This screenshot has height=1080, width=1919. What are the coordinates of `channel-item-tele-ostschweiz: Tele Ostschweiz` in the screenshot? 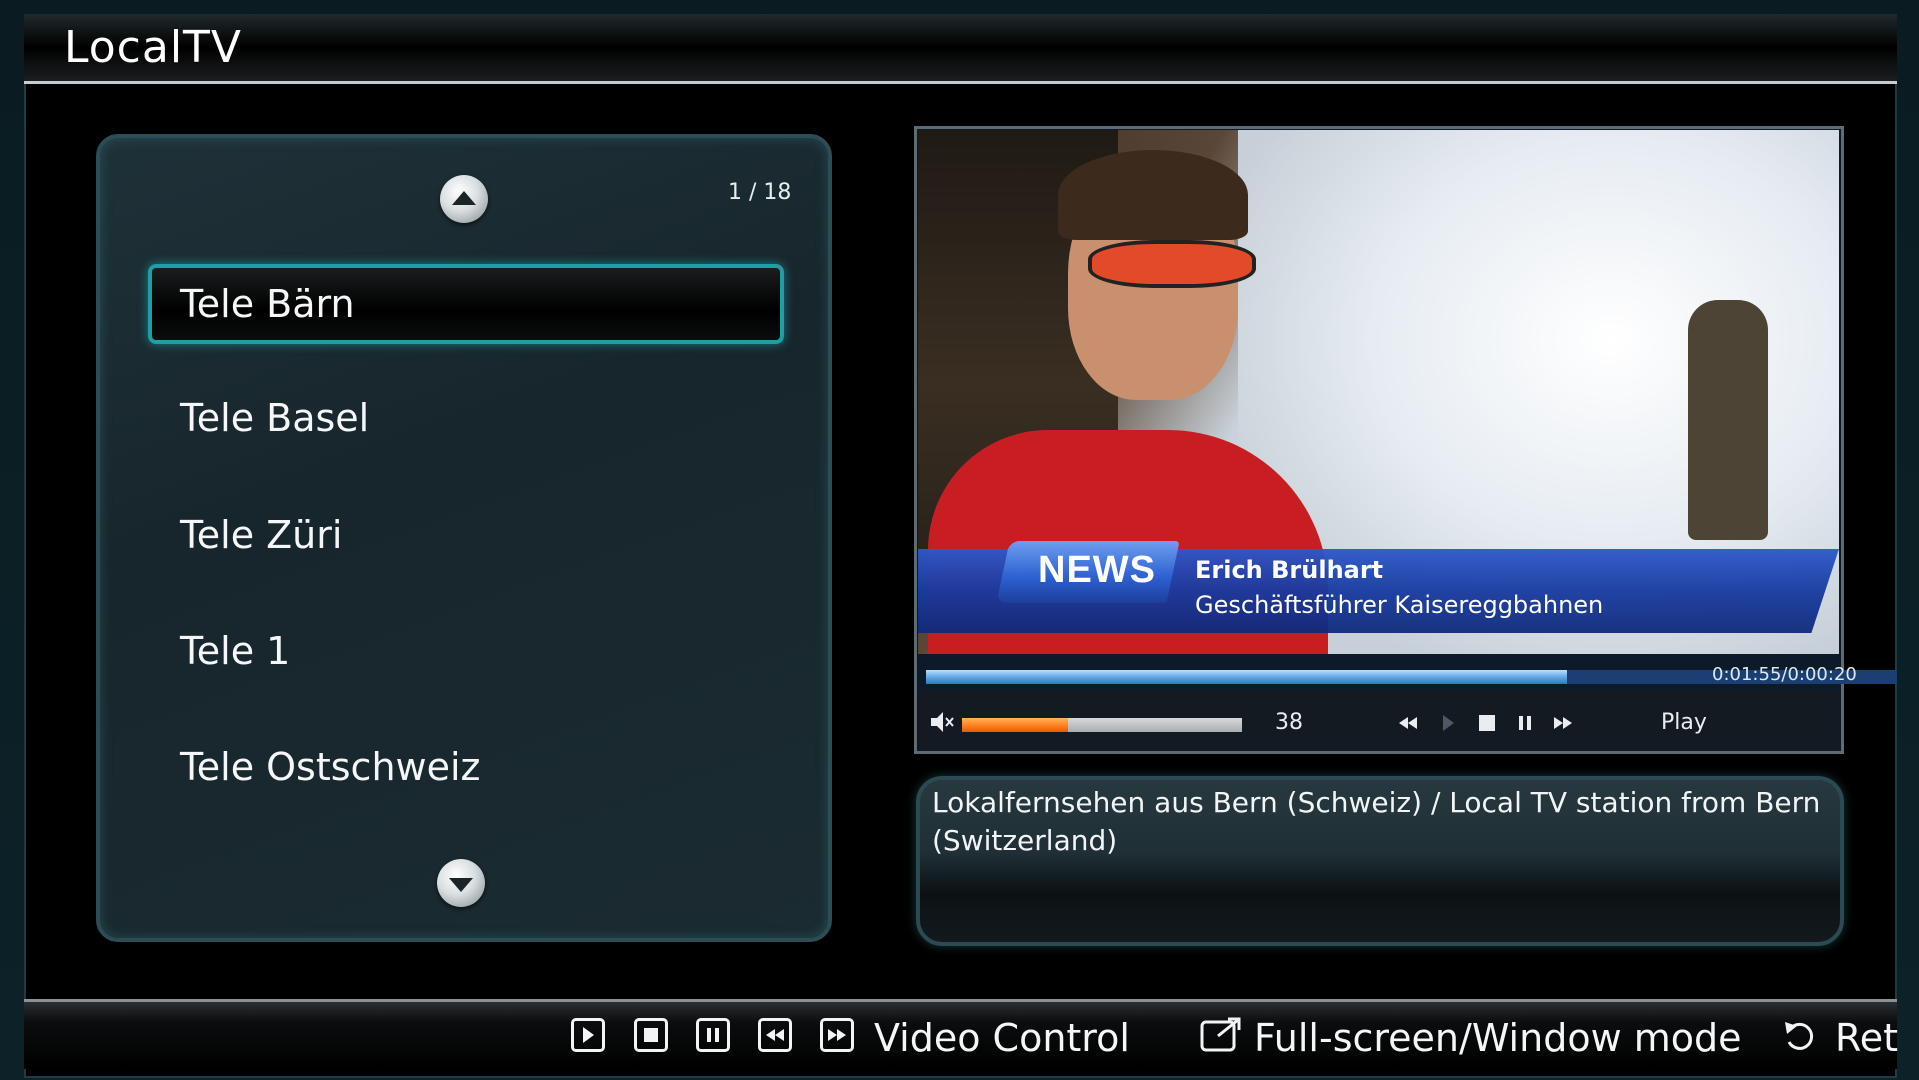 It's located at (466, 767).